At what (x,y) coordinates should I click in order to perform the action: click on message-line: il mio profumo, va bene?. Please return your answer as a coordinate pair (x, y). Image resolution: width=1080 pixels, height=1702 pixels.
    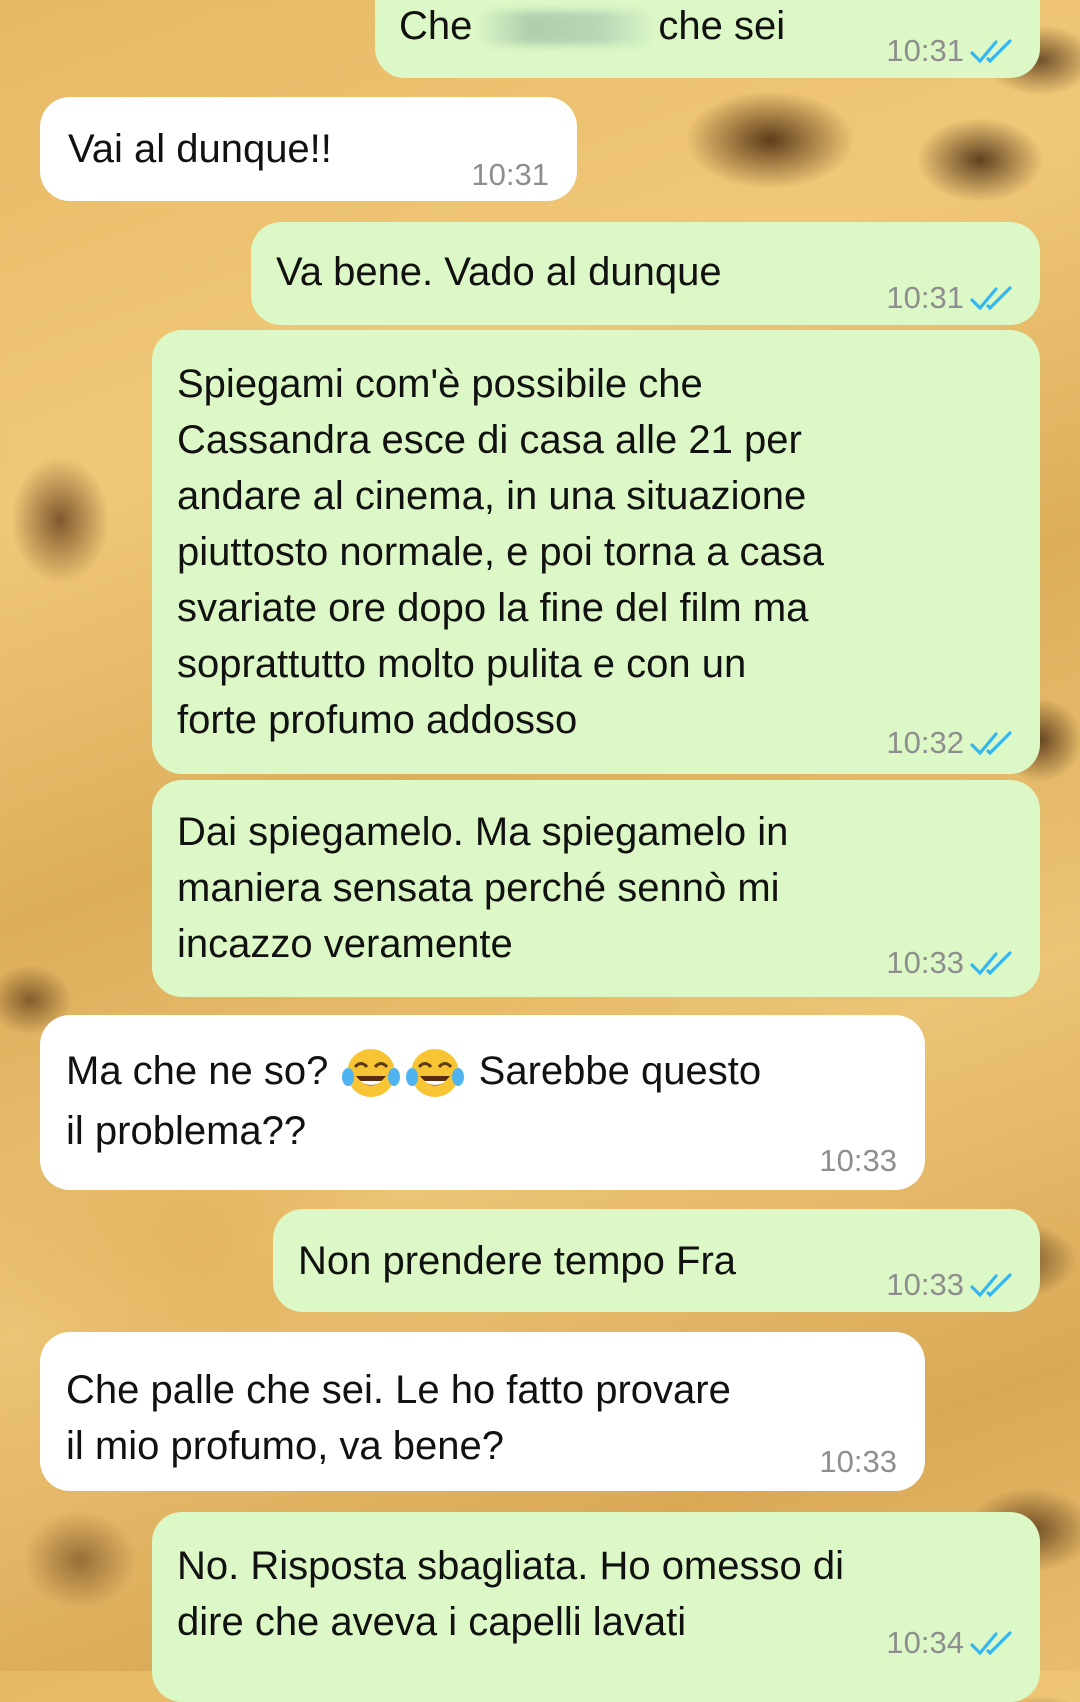
    Looking at the image, I should click on (285, 1446).